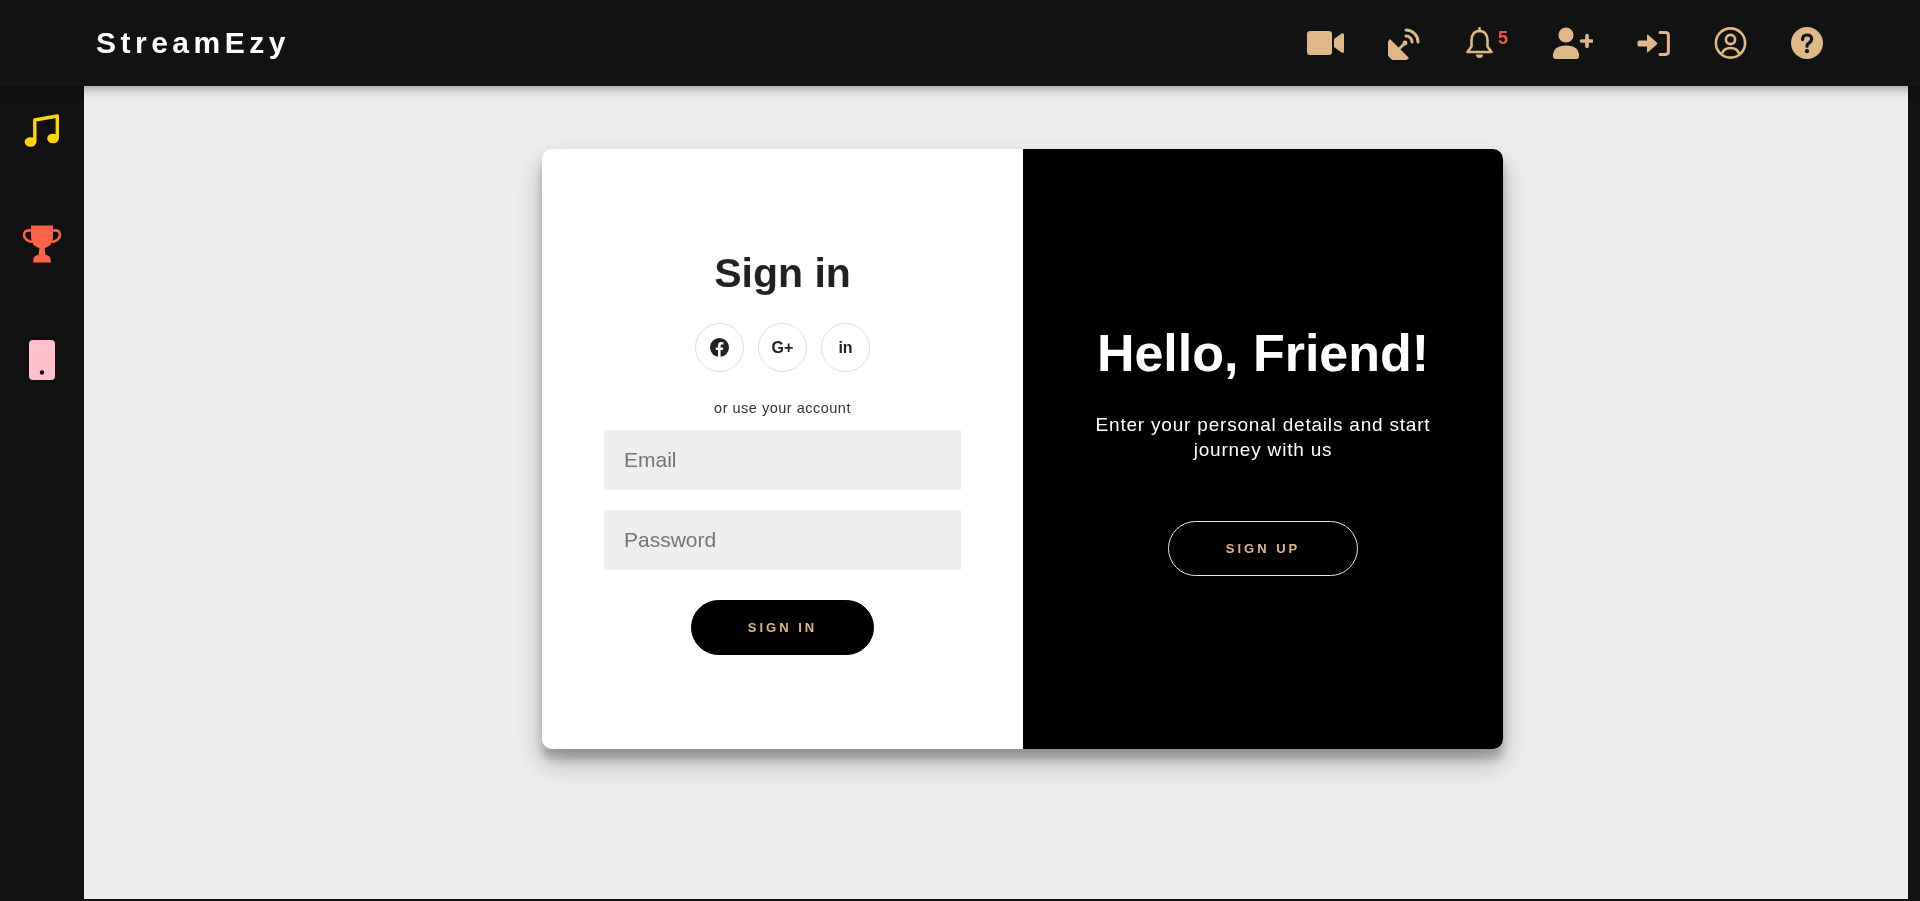 The height and width of the screenshot is (901, 1920). What do you see at coordinates (42, 360) in the screenshot?
I see `mobile-phone-icon` at bounding box center [42, 360].